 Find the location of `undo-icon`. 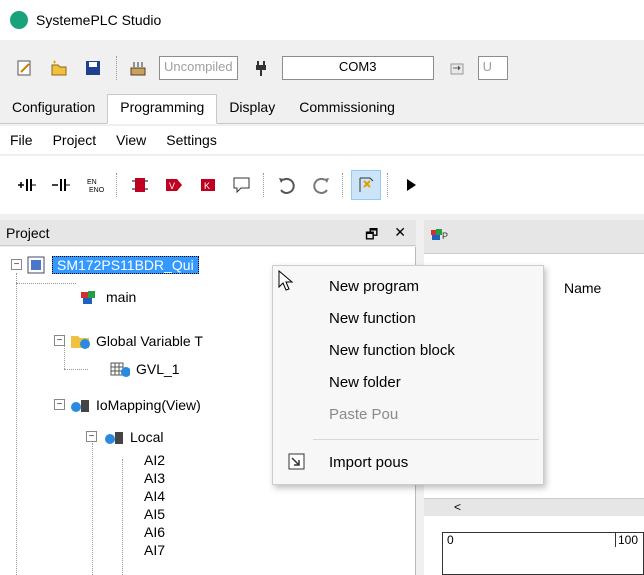

undo-icon is located at coordinates (287, 185).